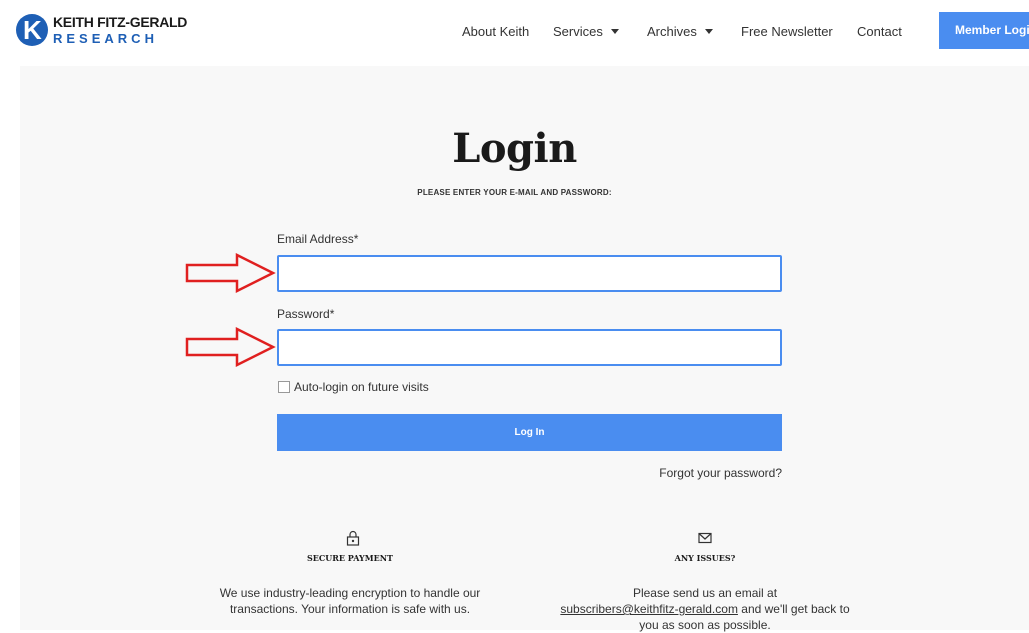 The image size is (1029, 633). Describe the element at coordinates (984, 30) in the screenshot. I see `member-login-button: Member Login` at that location.